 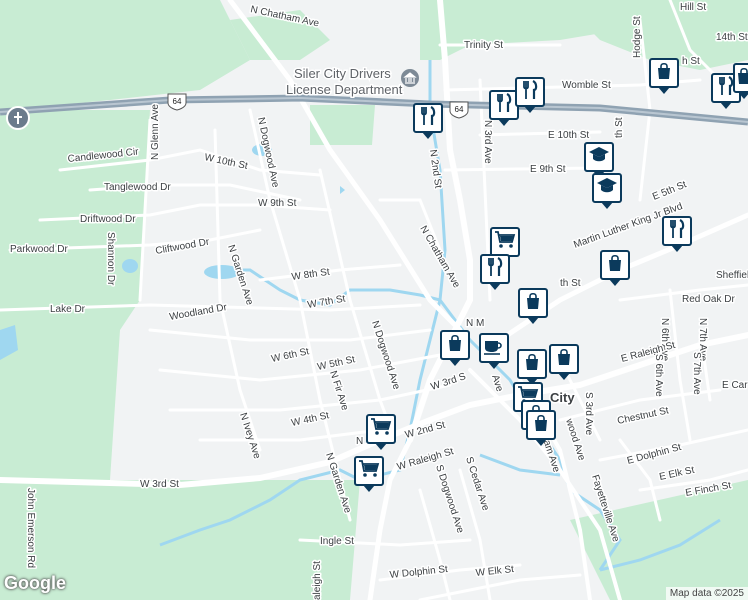 I want to click on street-label: Shannon Dr, so click(x=110, y=259).